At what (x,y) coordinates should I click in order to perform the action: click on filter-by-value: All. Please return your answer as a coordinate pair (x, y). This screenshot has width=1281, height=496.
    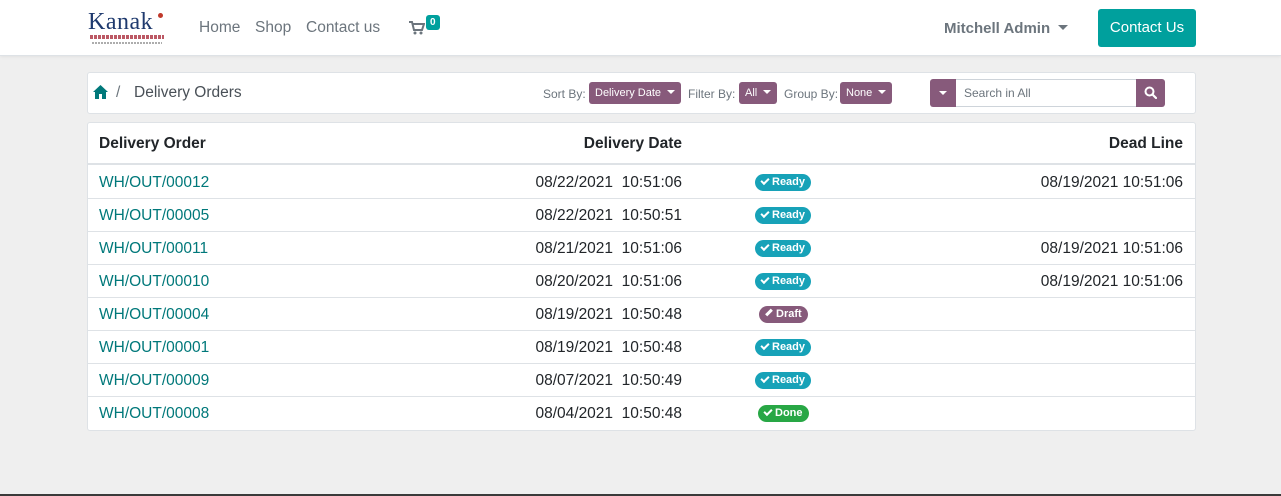
    Looking at the image, I should click on (751, 93).